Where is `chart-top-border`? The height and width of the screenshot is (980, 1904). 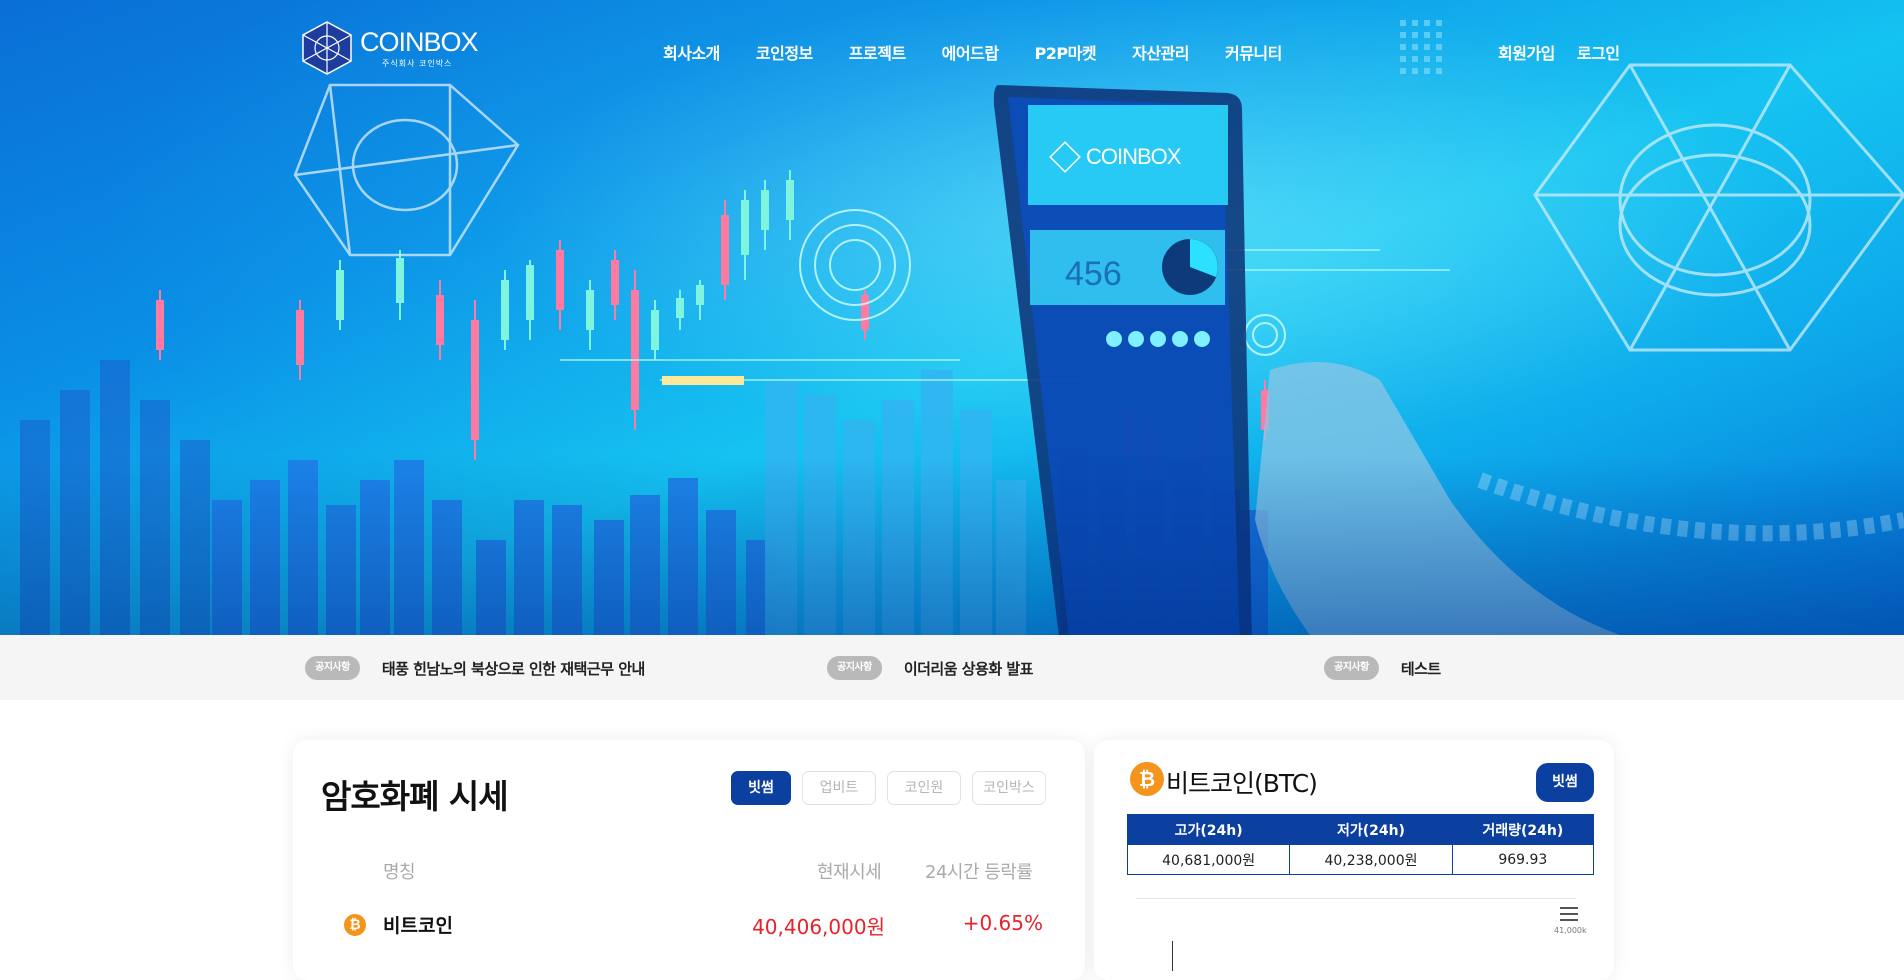 chart-top-border is located at coordinates (1356, 898).